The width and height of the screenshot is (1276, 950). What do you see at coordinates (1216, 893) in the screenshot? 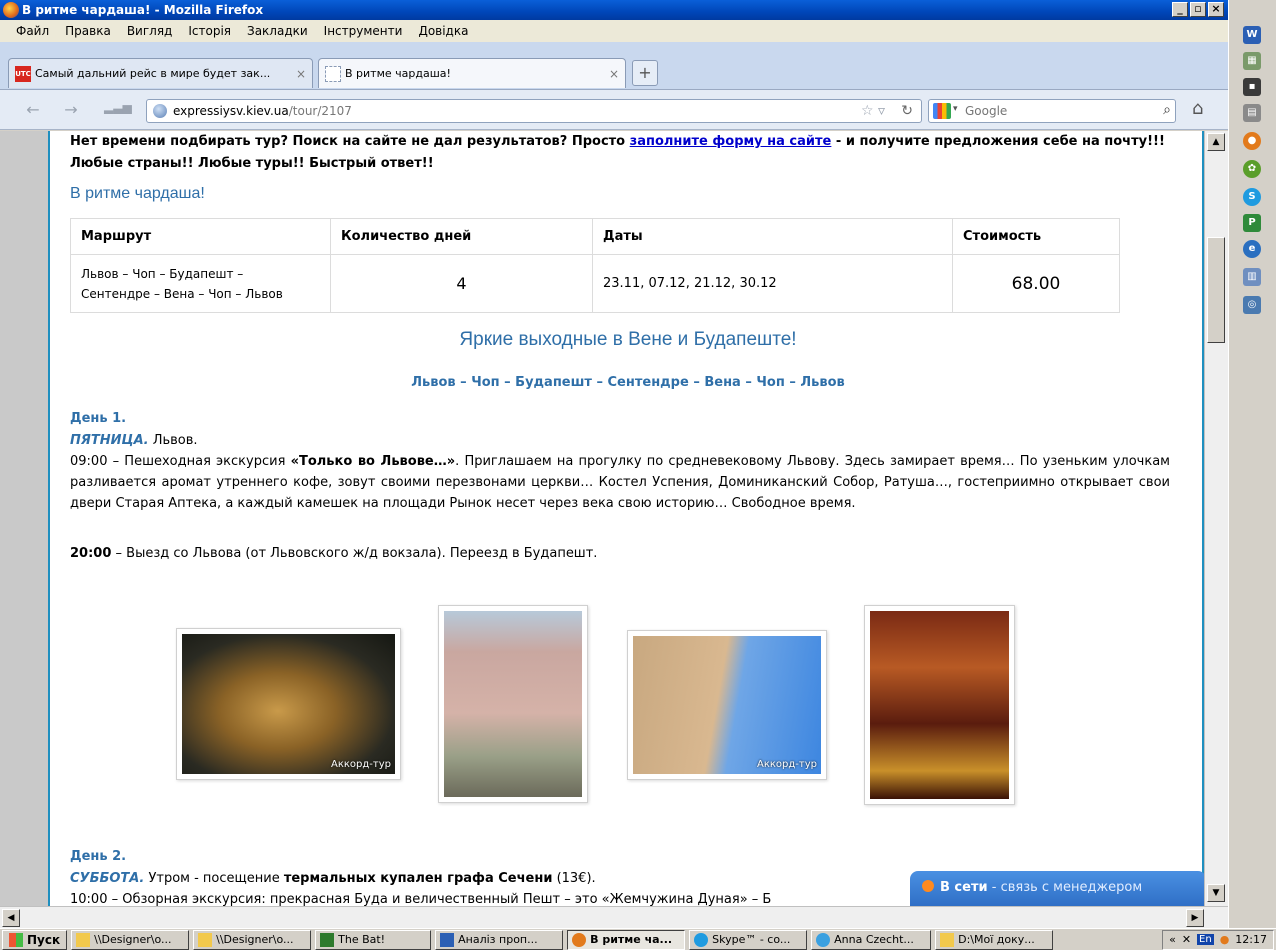
I see `scroll-down-icon: ▼` at bounding box center [1216, 893].